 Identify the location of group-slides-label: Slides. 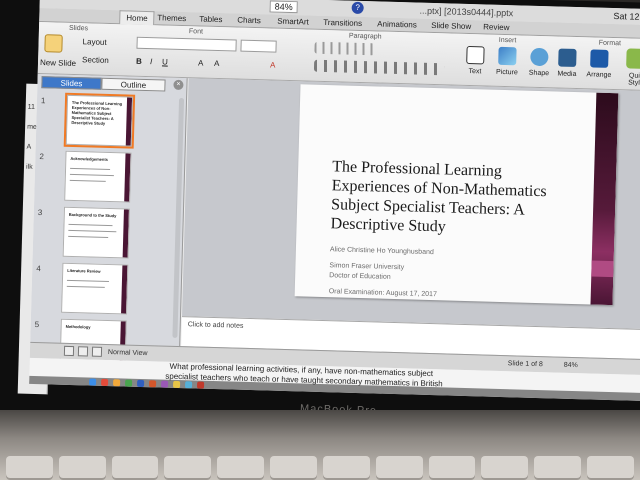
(78, 28).